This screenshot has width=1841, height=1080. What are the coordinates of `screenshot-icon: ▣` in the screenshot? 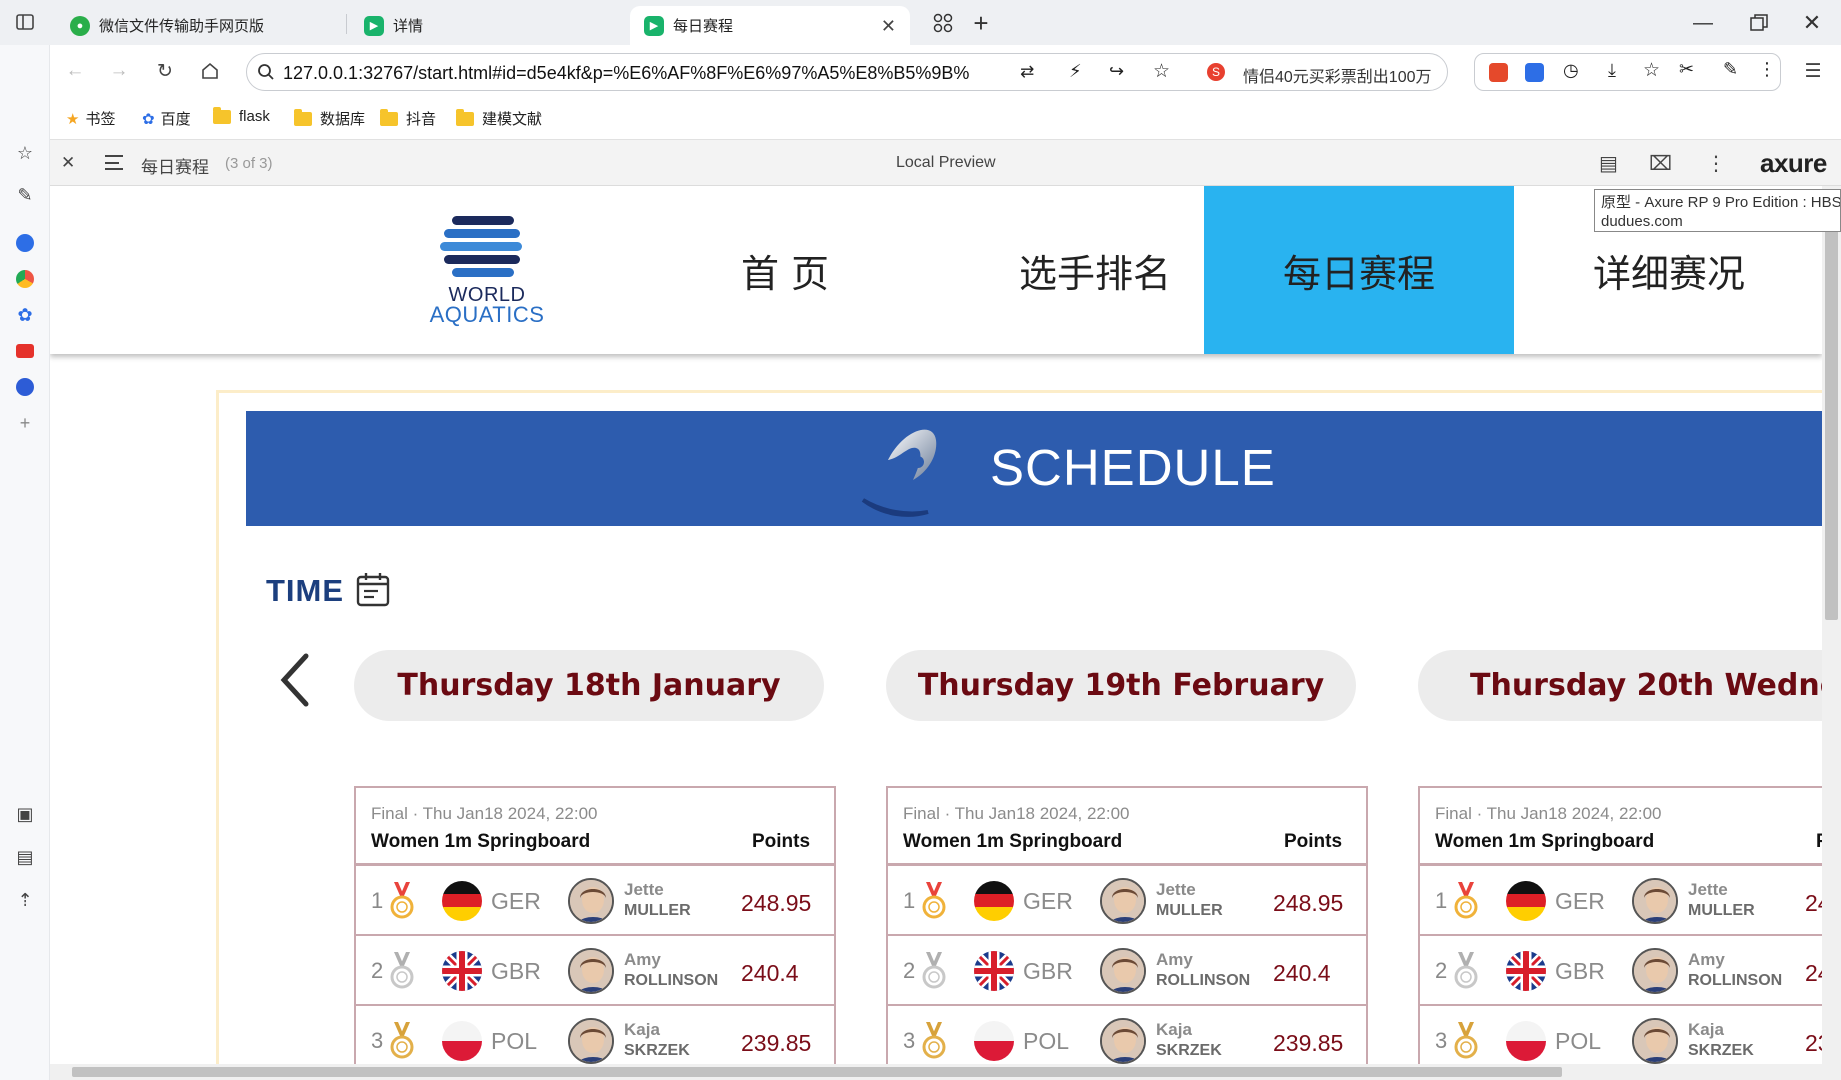 It's located at (25, 814).